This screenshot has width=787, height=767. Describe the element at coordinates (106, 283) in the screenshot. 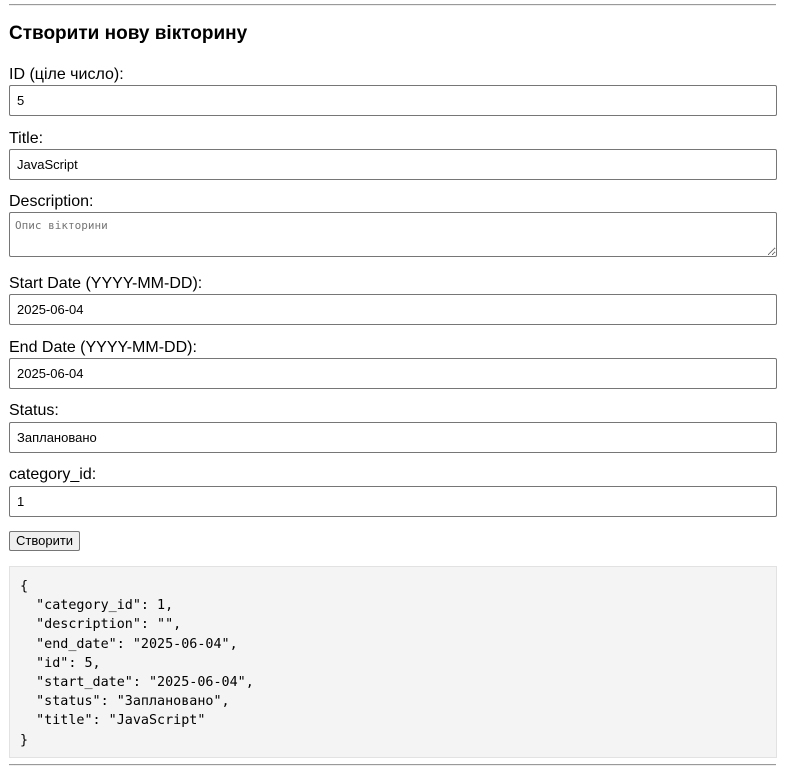

I see `start-date-label: Start Date (YYYY-MM-DD):` at that location.